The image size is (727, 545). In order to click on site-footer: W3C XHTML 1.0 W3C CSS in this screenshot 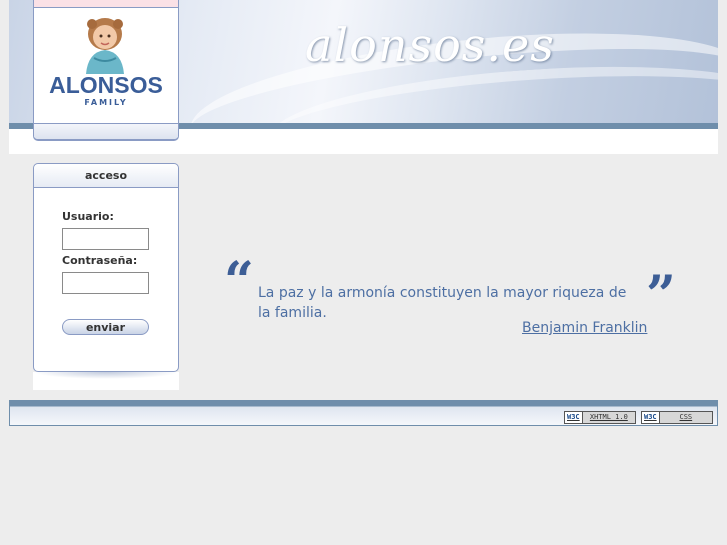, I will do `click(363, 413)`.